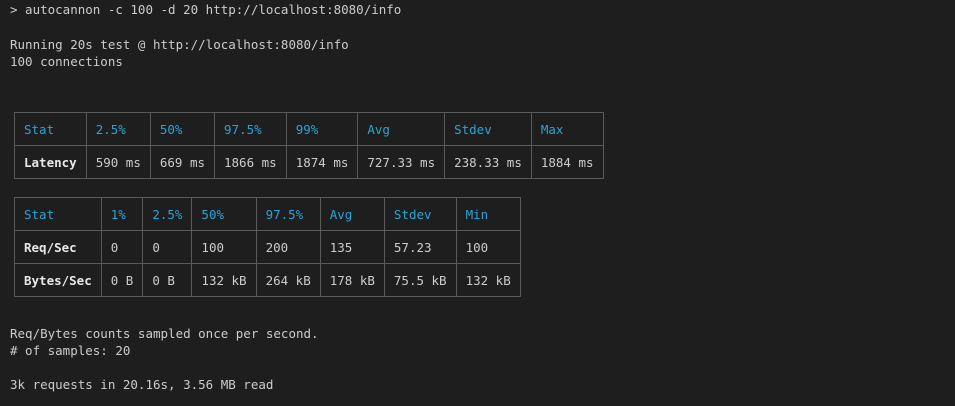 This screenshot has width=955, height=406. What do you see at coordinates (182, 162) in the screenshot?
I see `table-cell: 669 ms` at bounding box center [182, 162].